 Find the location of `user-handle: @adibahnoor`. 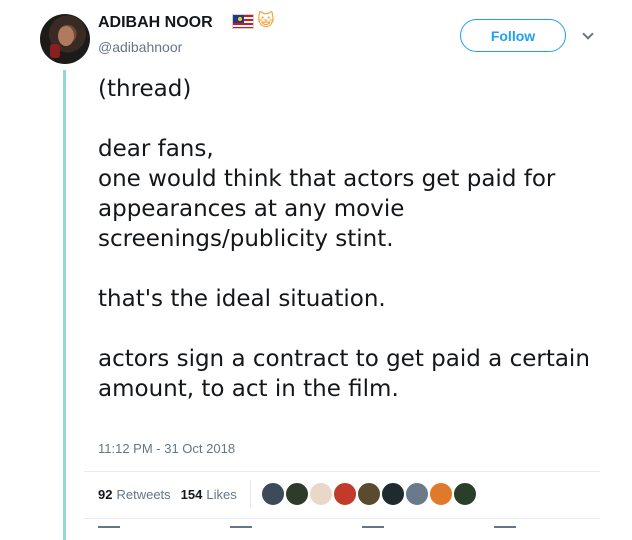

user-handle: @adibahnoor is located at coordinates (140, 47).